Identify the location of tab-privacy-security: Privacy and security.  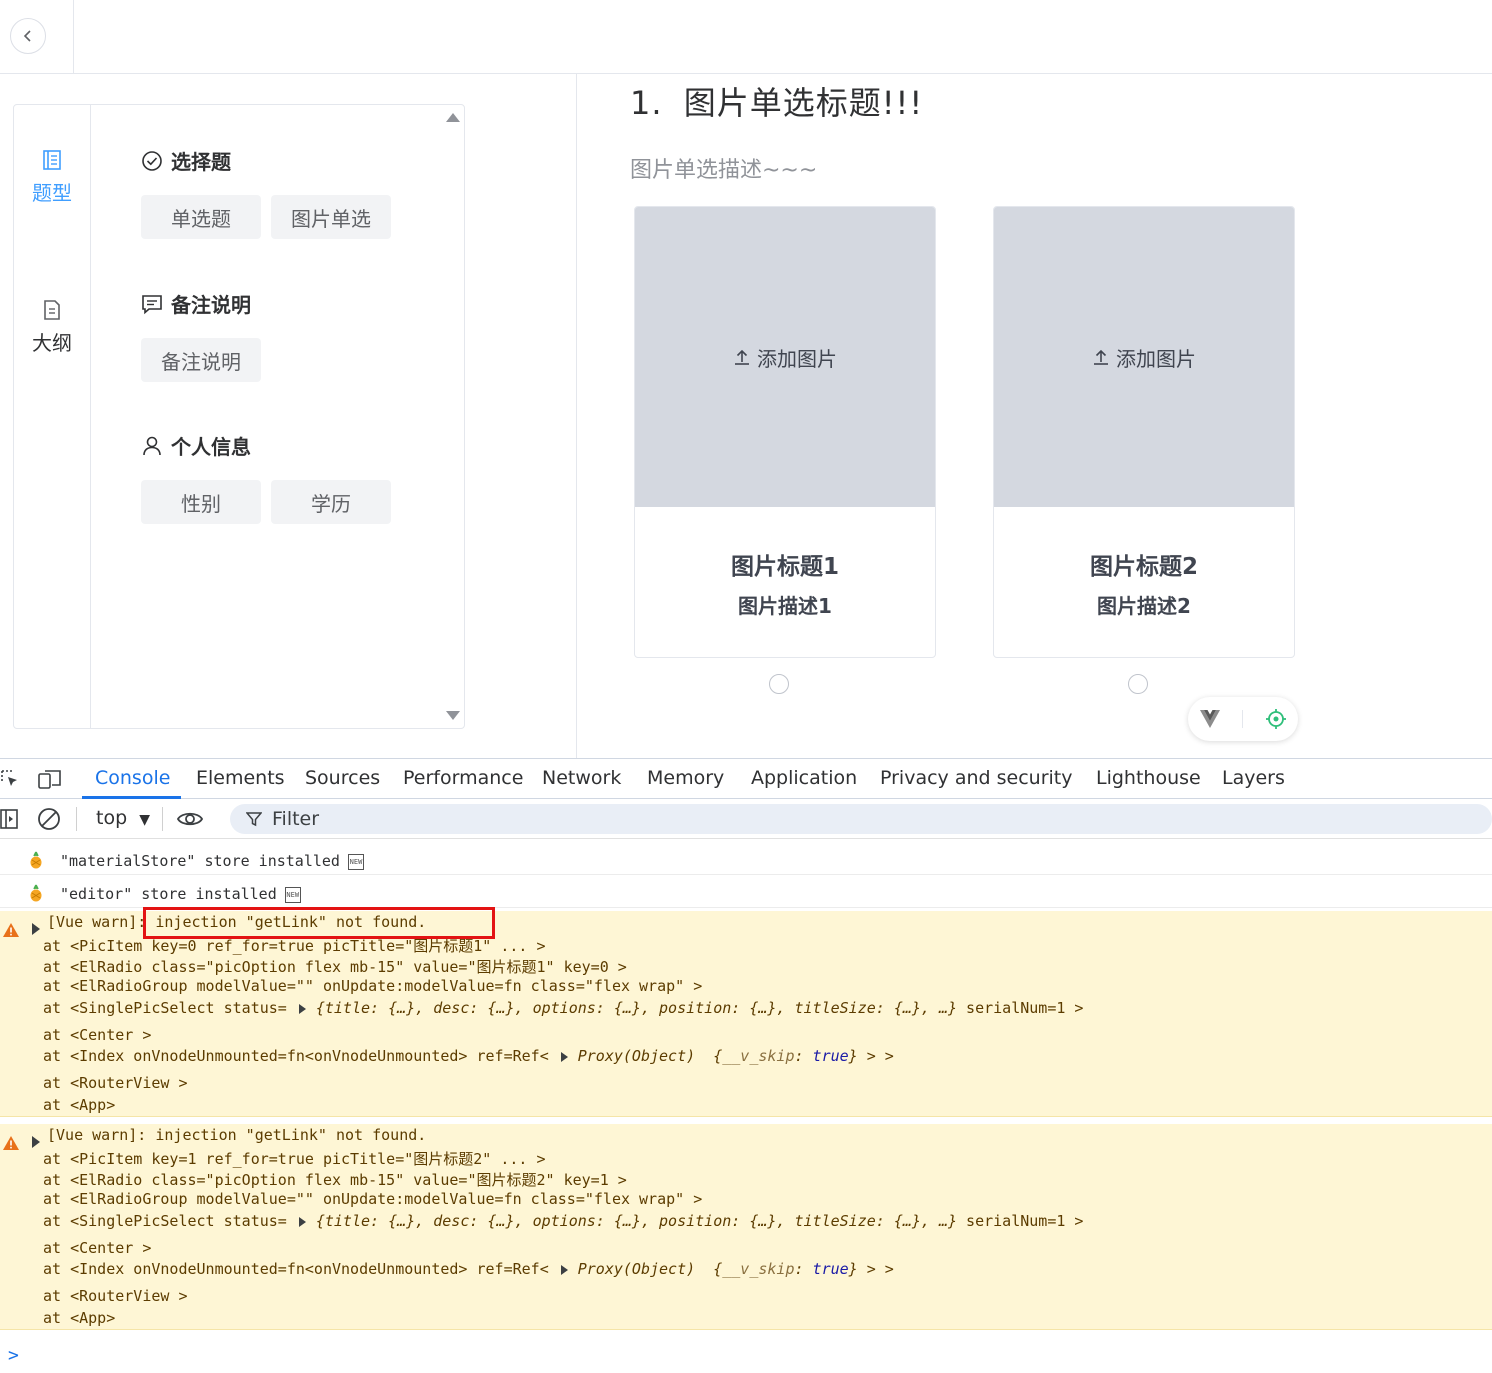
(976, 778).